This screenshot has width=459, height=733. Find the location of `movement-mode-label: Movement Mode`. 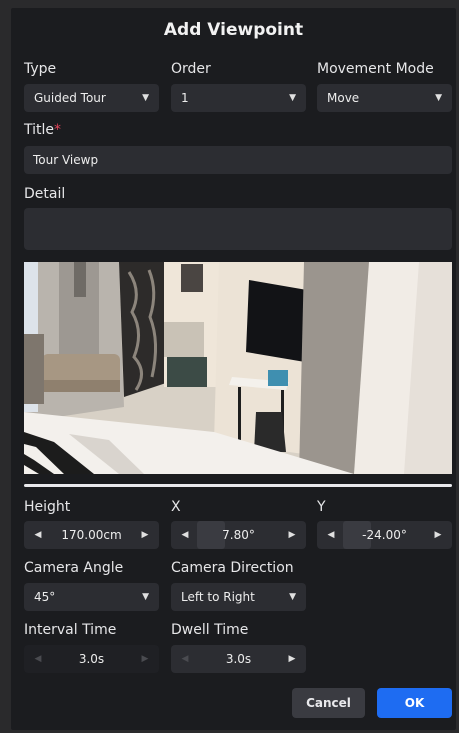

movement-mode-label: Movement Mode is located at coordinates (375, 69).